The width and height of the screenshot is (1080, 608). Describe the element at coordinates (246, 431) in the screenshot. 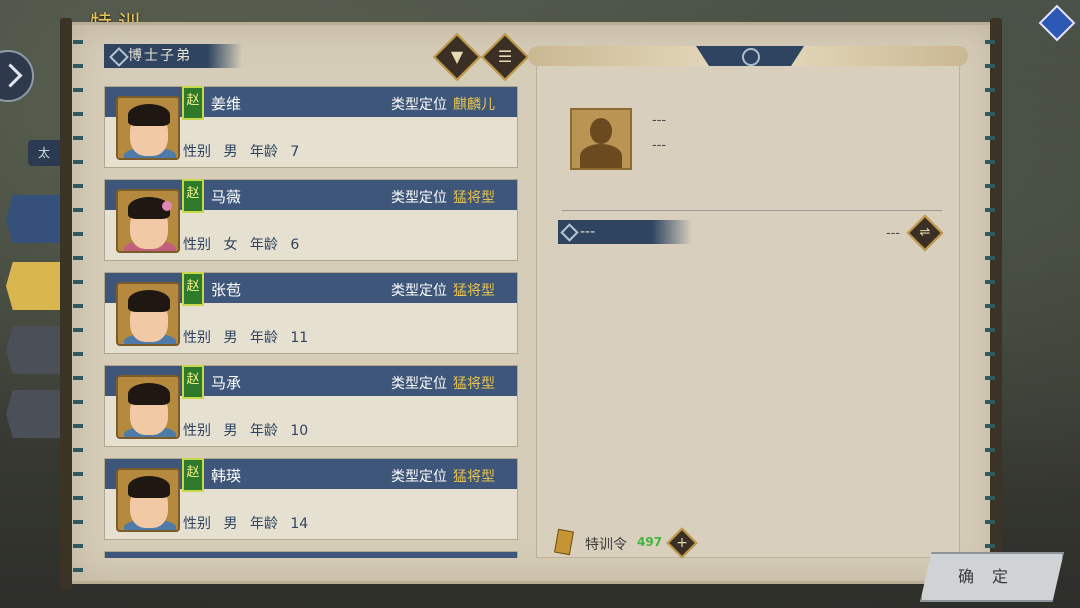

I see `character-stats: 性别 男 年龄 10` at that location.